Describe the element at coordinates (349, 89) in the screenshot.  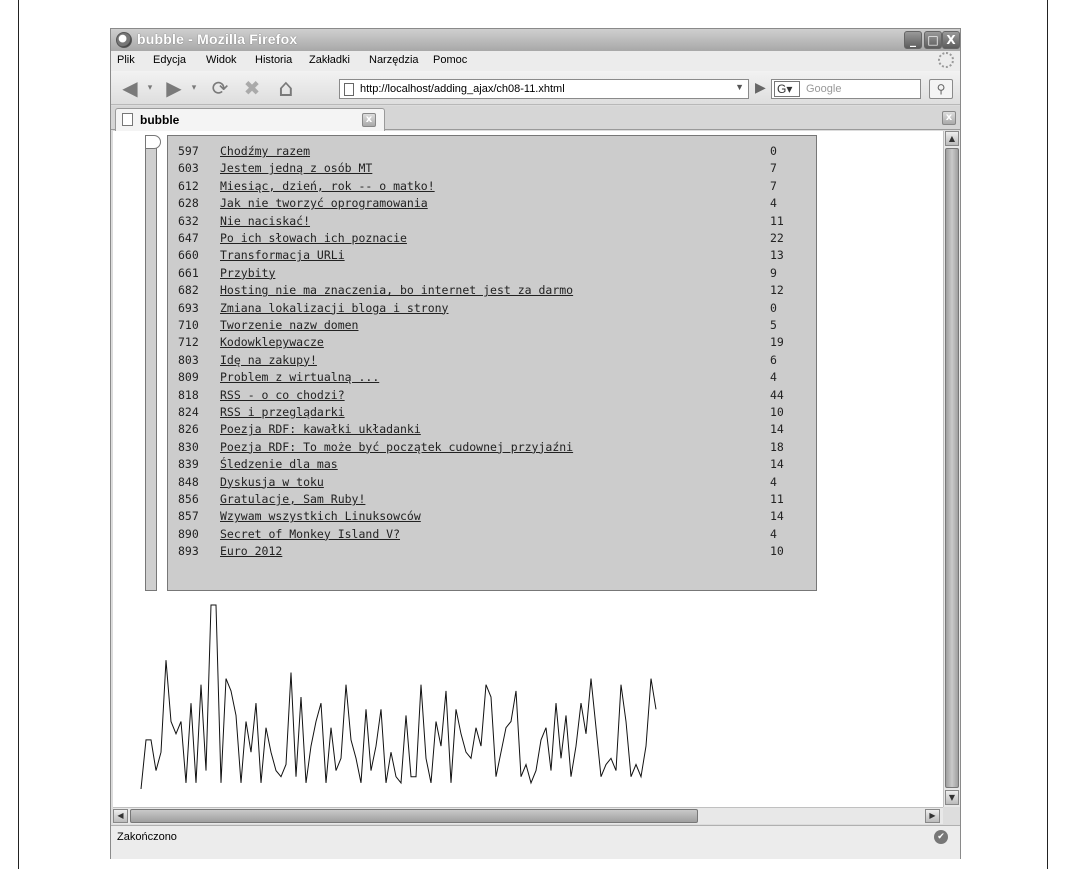
I see `page-icon` at that location.